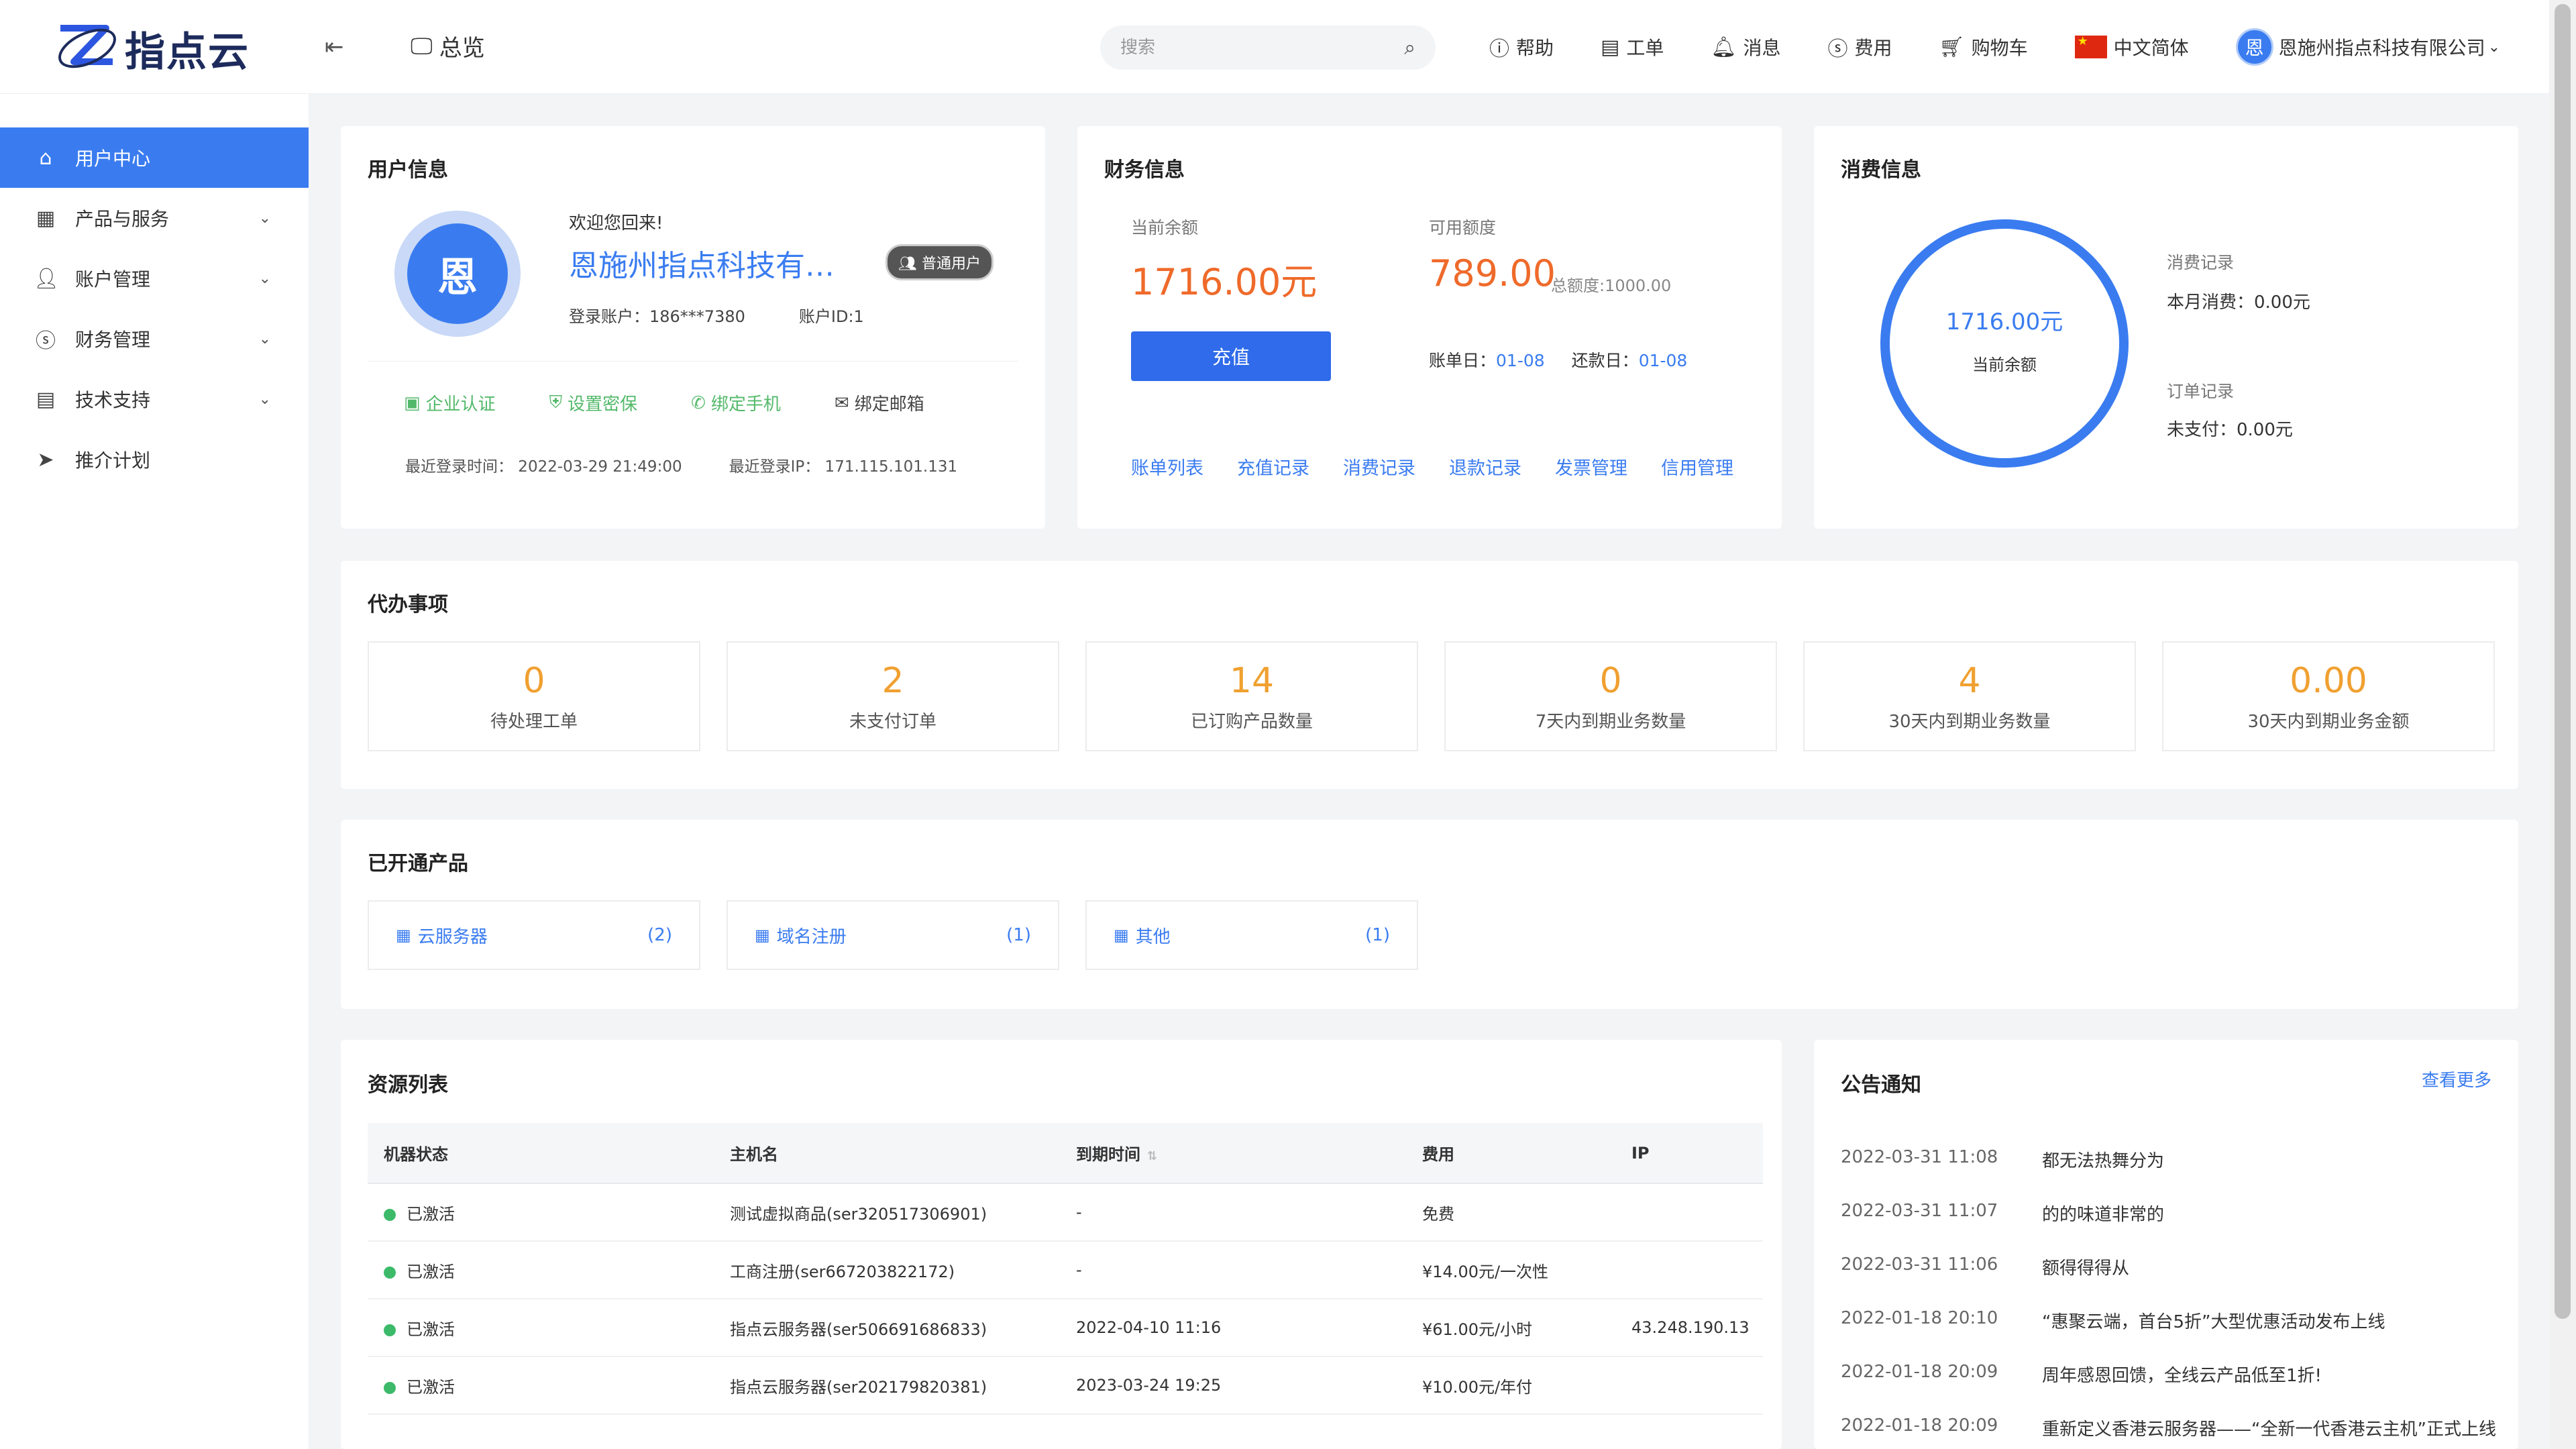 This screenshot has width=2576, height=1449. Describe the element at coordinates (893, 935) in the screenshot. I see `product-domain: ▦ 域名注册 (1)` at that location.